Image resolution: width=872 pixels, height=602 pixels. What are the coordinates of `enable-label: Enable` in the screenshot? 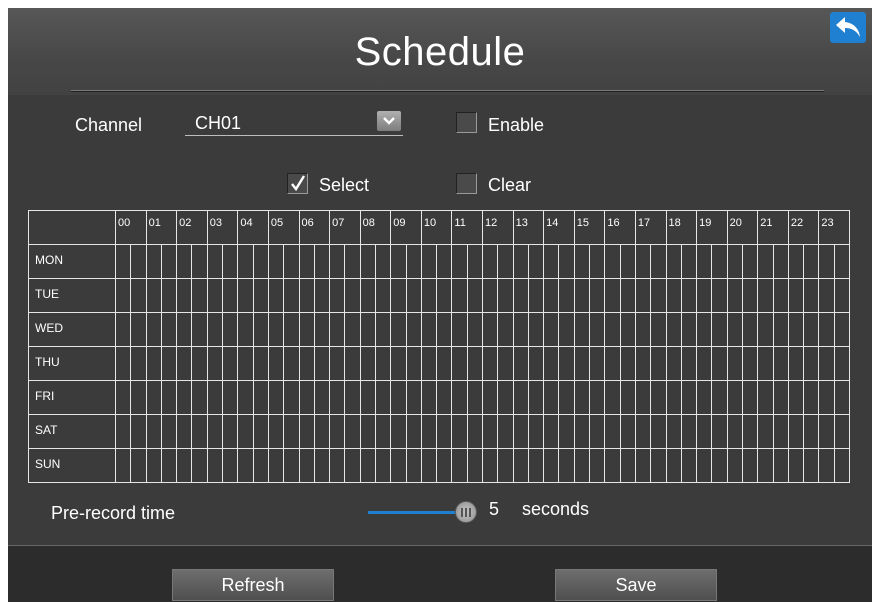 It's located at (516, 125).